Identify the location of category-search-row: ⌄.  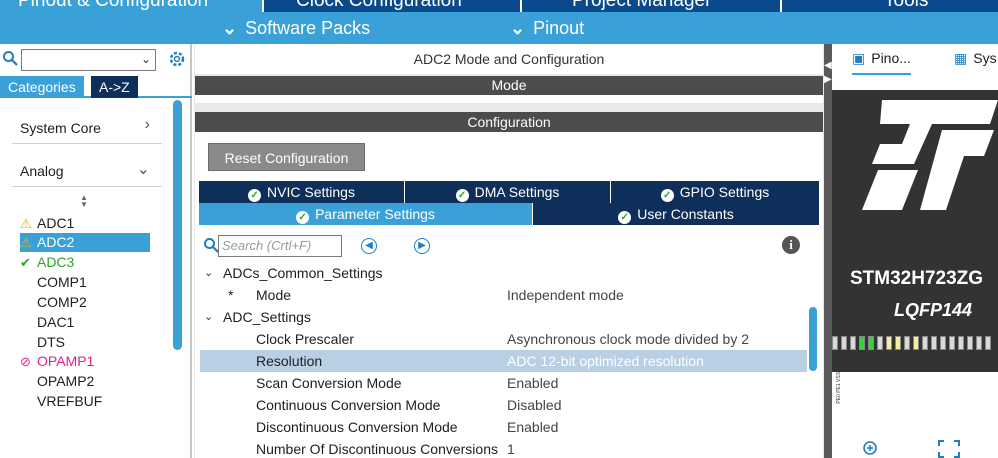
(96, 59).